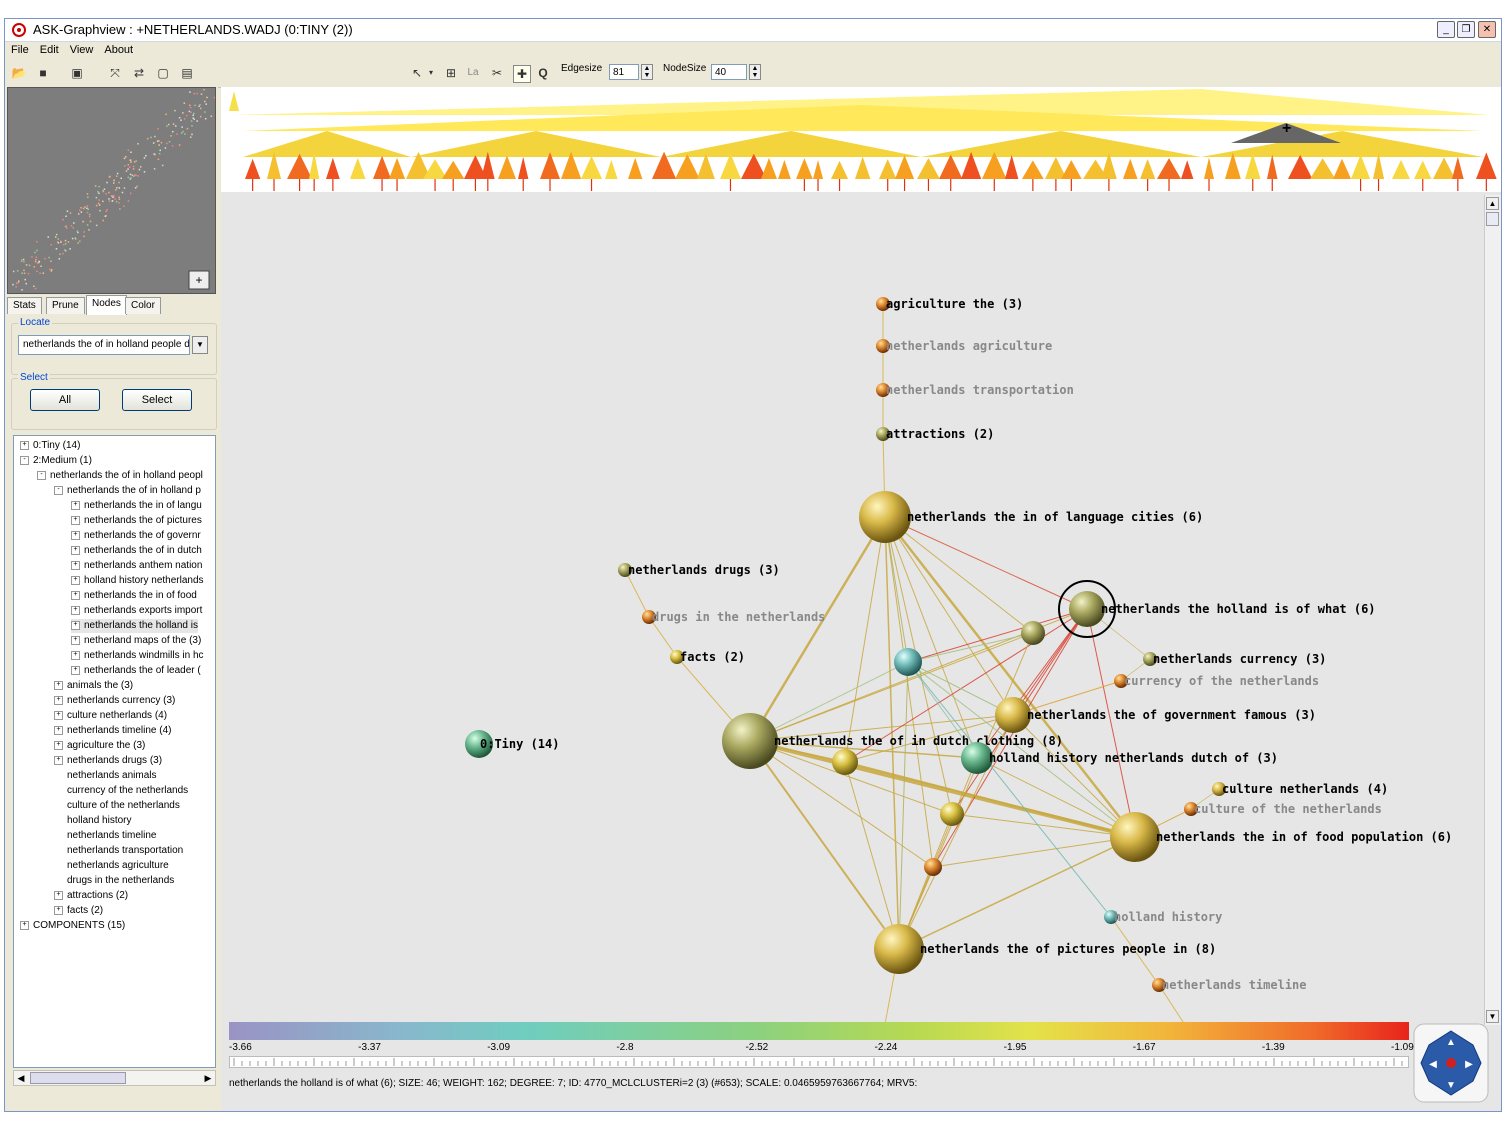  I want to click on tree-node: netherlands animals, so click(105, 776).